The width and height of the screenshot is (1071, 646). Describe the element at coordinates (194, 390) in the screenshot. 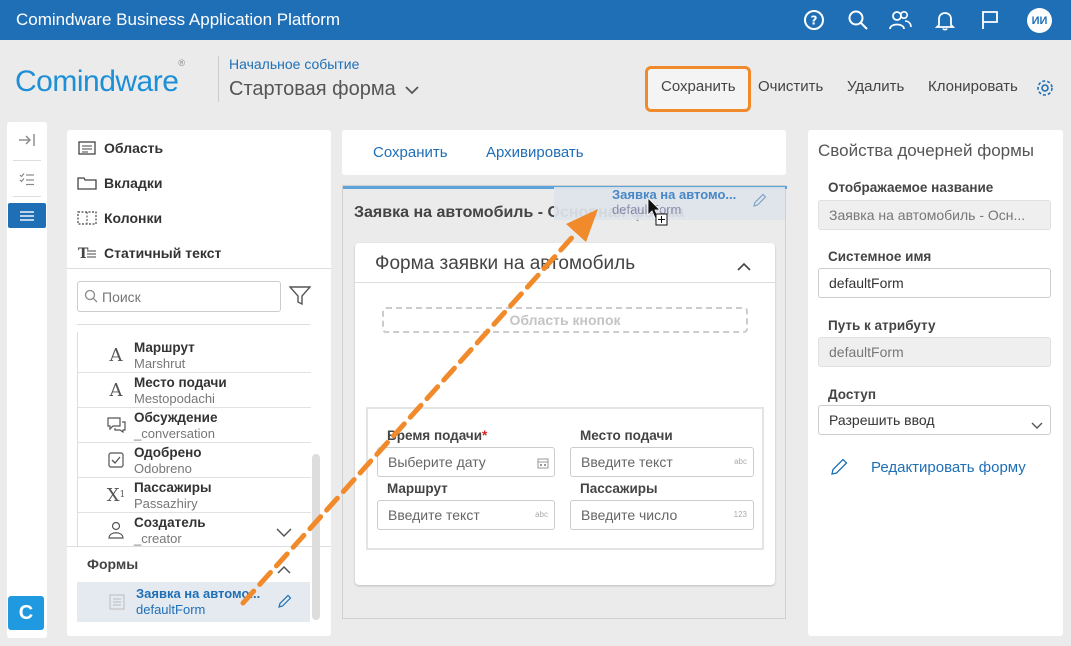

I see `list-item: A Место подачи Mestopodachi` at that location.